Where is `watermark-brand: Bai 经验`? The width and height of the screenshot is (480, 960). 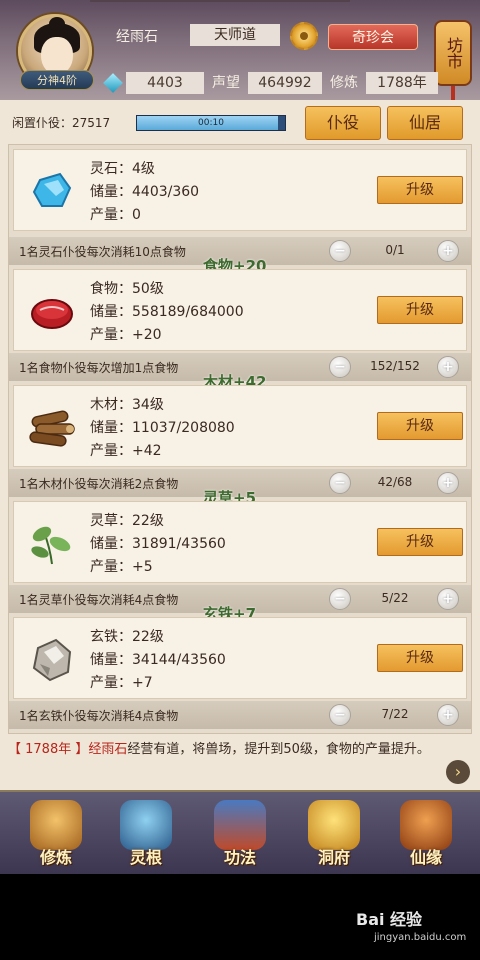 watermark-brand: Bai 经验 is located at coordinates (389, 919).